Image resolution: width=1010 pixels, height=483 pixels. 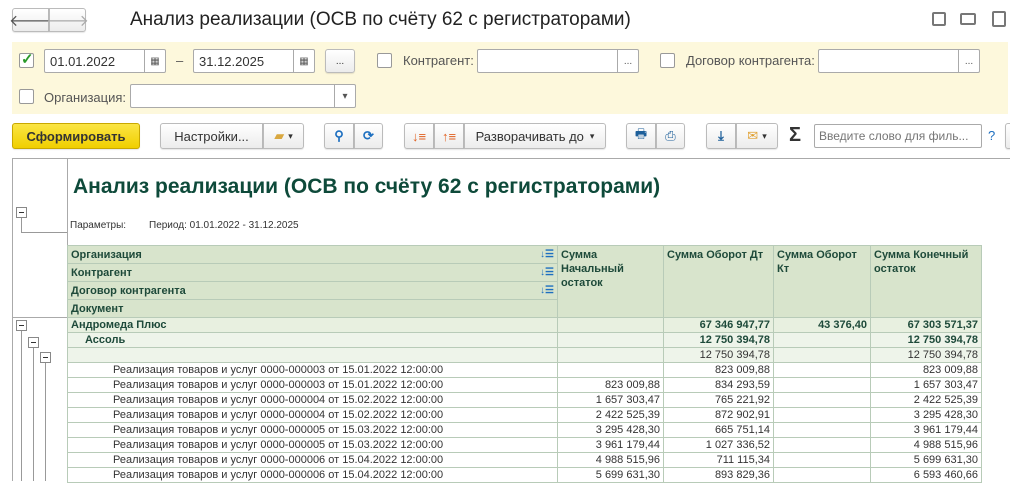 I want to click on search-button: ⚲, so click(x=339, y=136).